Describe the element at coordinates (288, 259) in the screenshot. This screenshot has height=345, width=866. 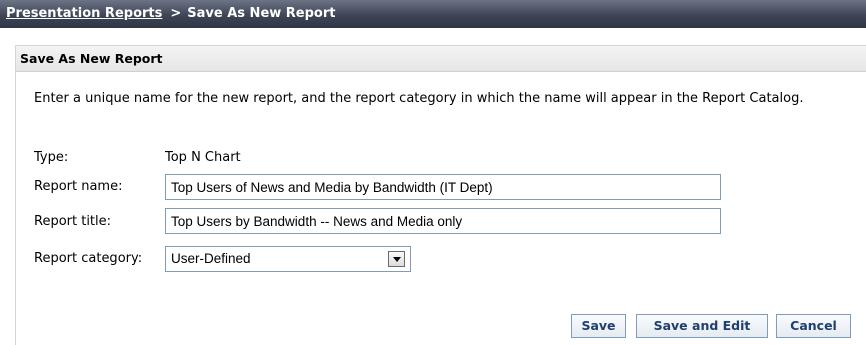
I see `report-category-select: User-Defined` at that location.